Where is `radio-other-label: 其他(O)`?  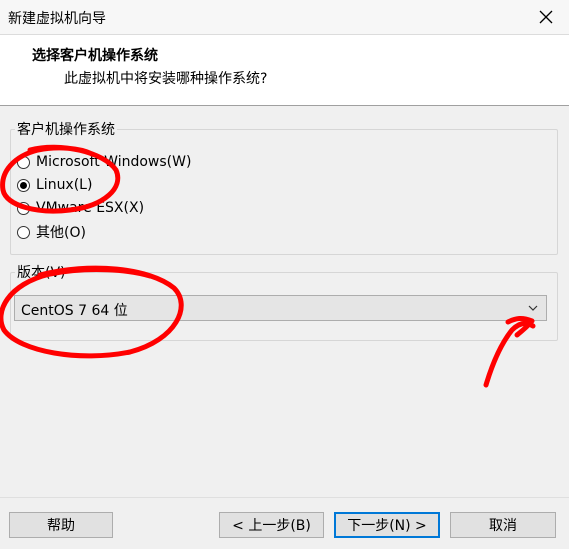
radio-other-label: 其他(O) is located at coordinates (61, 233).